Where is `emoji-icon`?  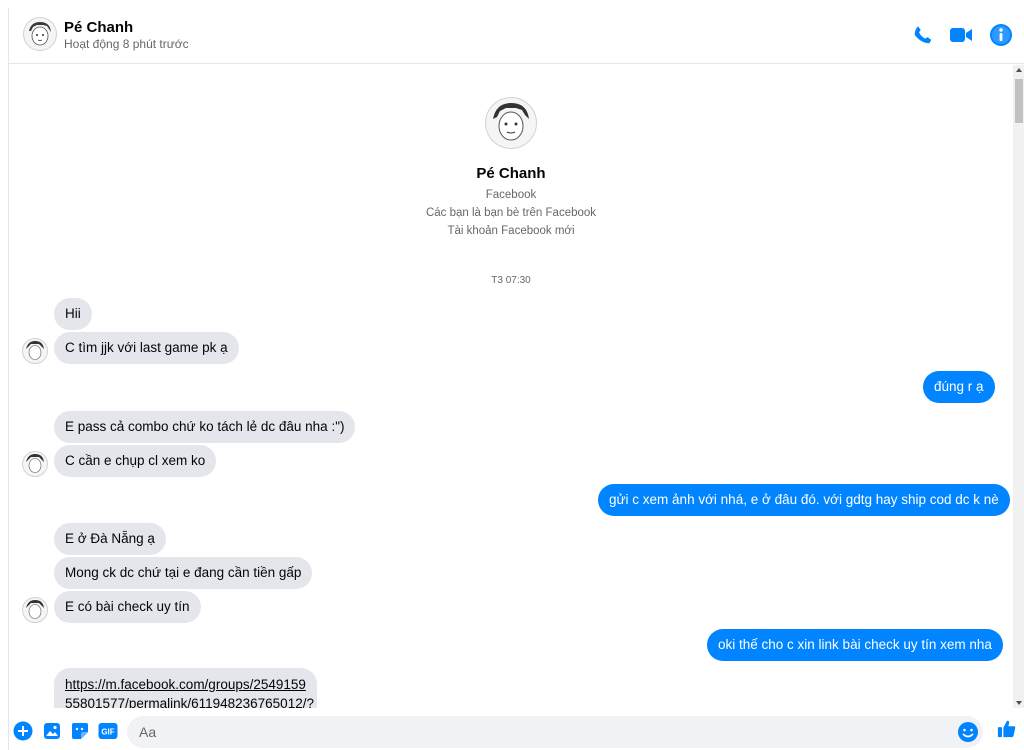
emoji-icon is located at coordinates (968, 732).